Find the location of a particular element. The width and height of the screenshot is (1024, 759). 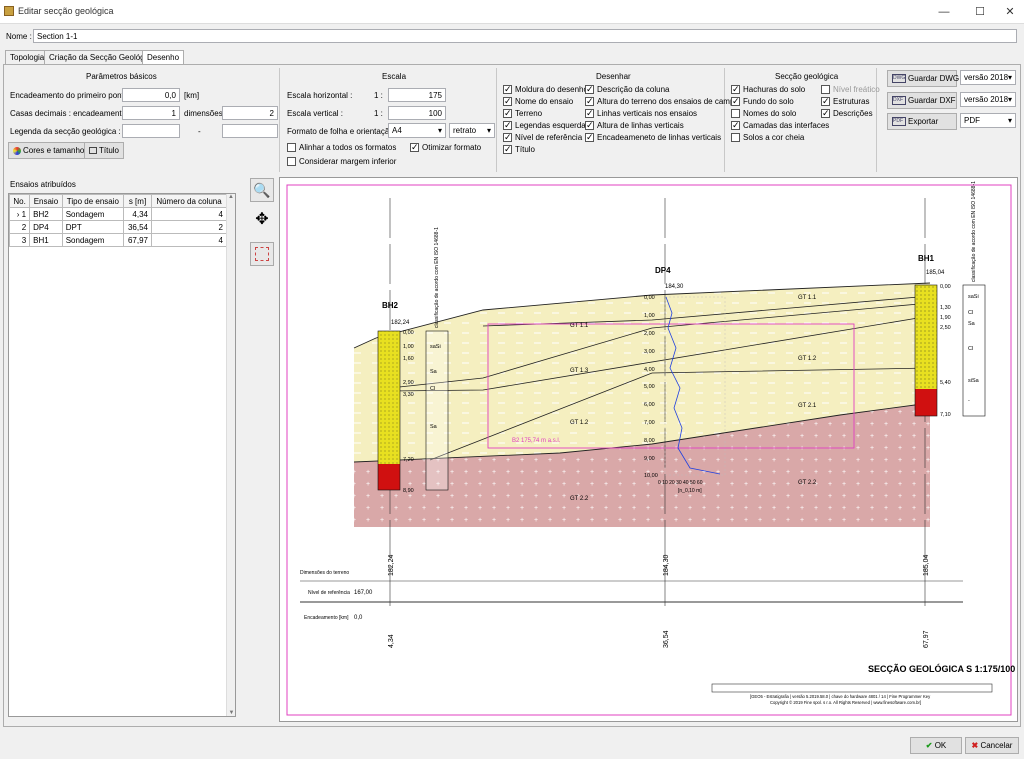

table-cell: DPT is located at coordinates (93, 227).